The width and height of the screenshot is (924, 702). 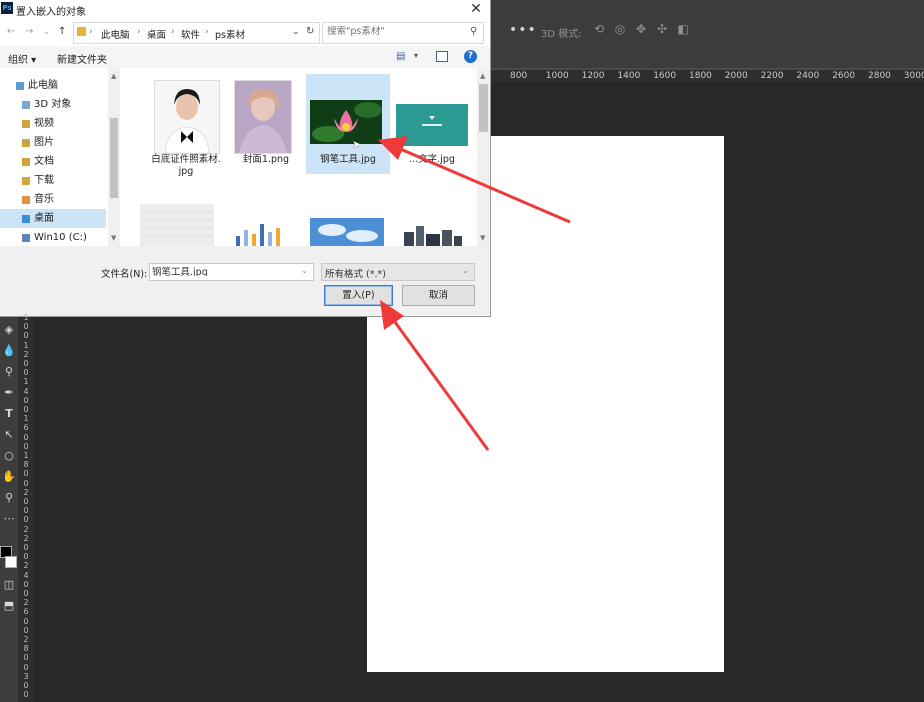 I want to click on nav-item-desktop: 桌面, so click(x=53, y=218).